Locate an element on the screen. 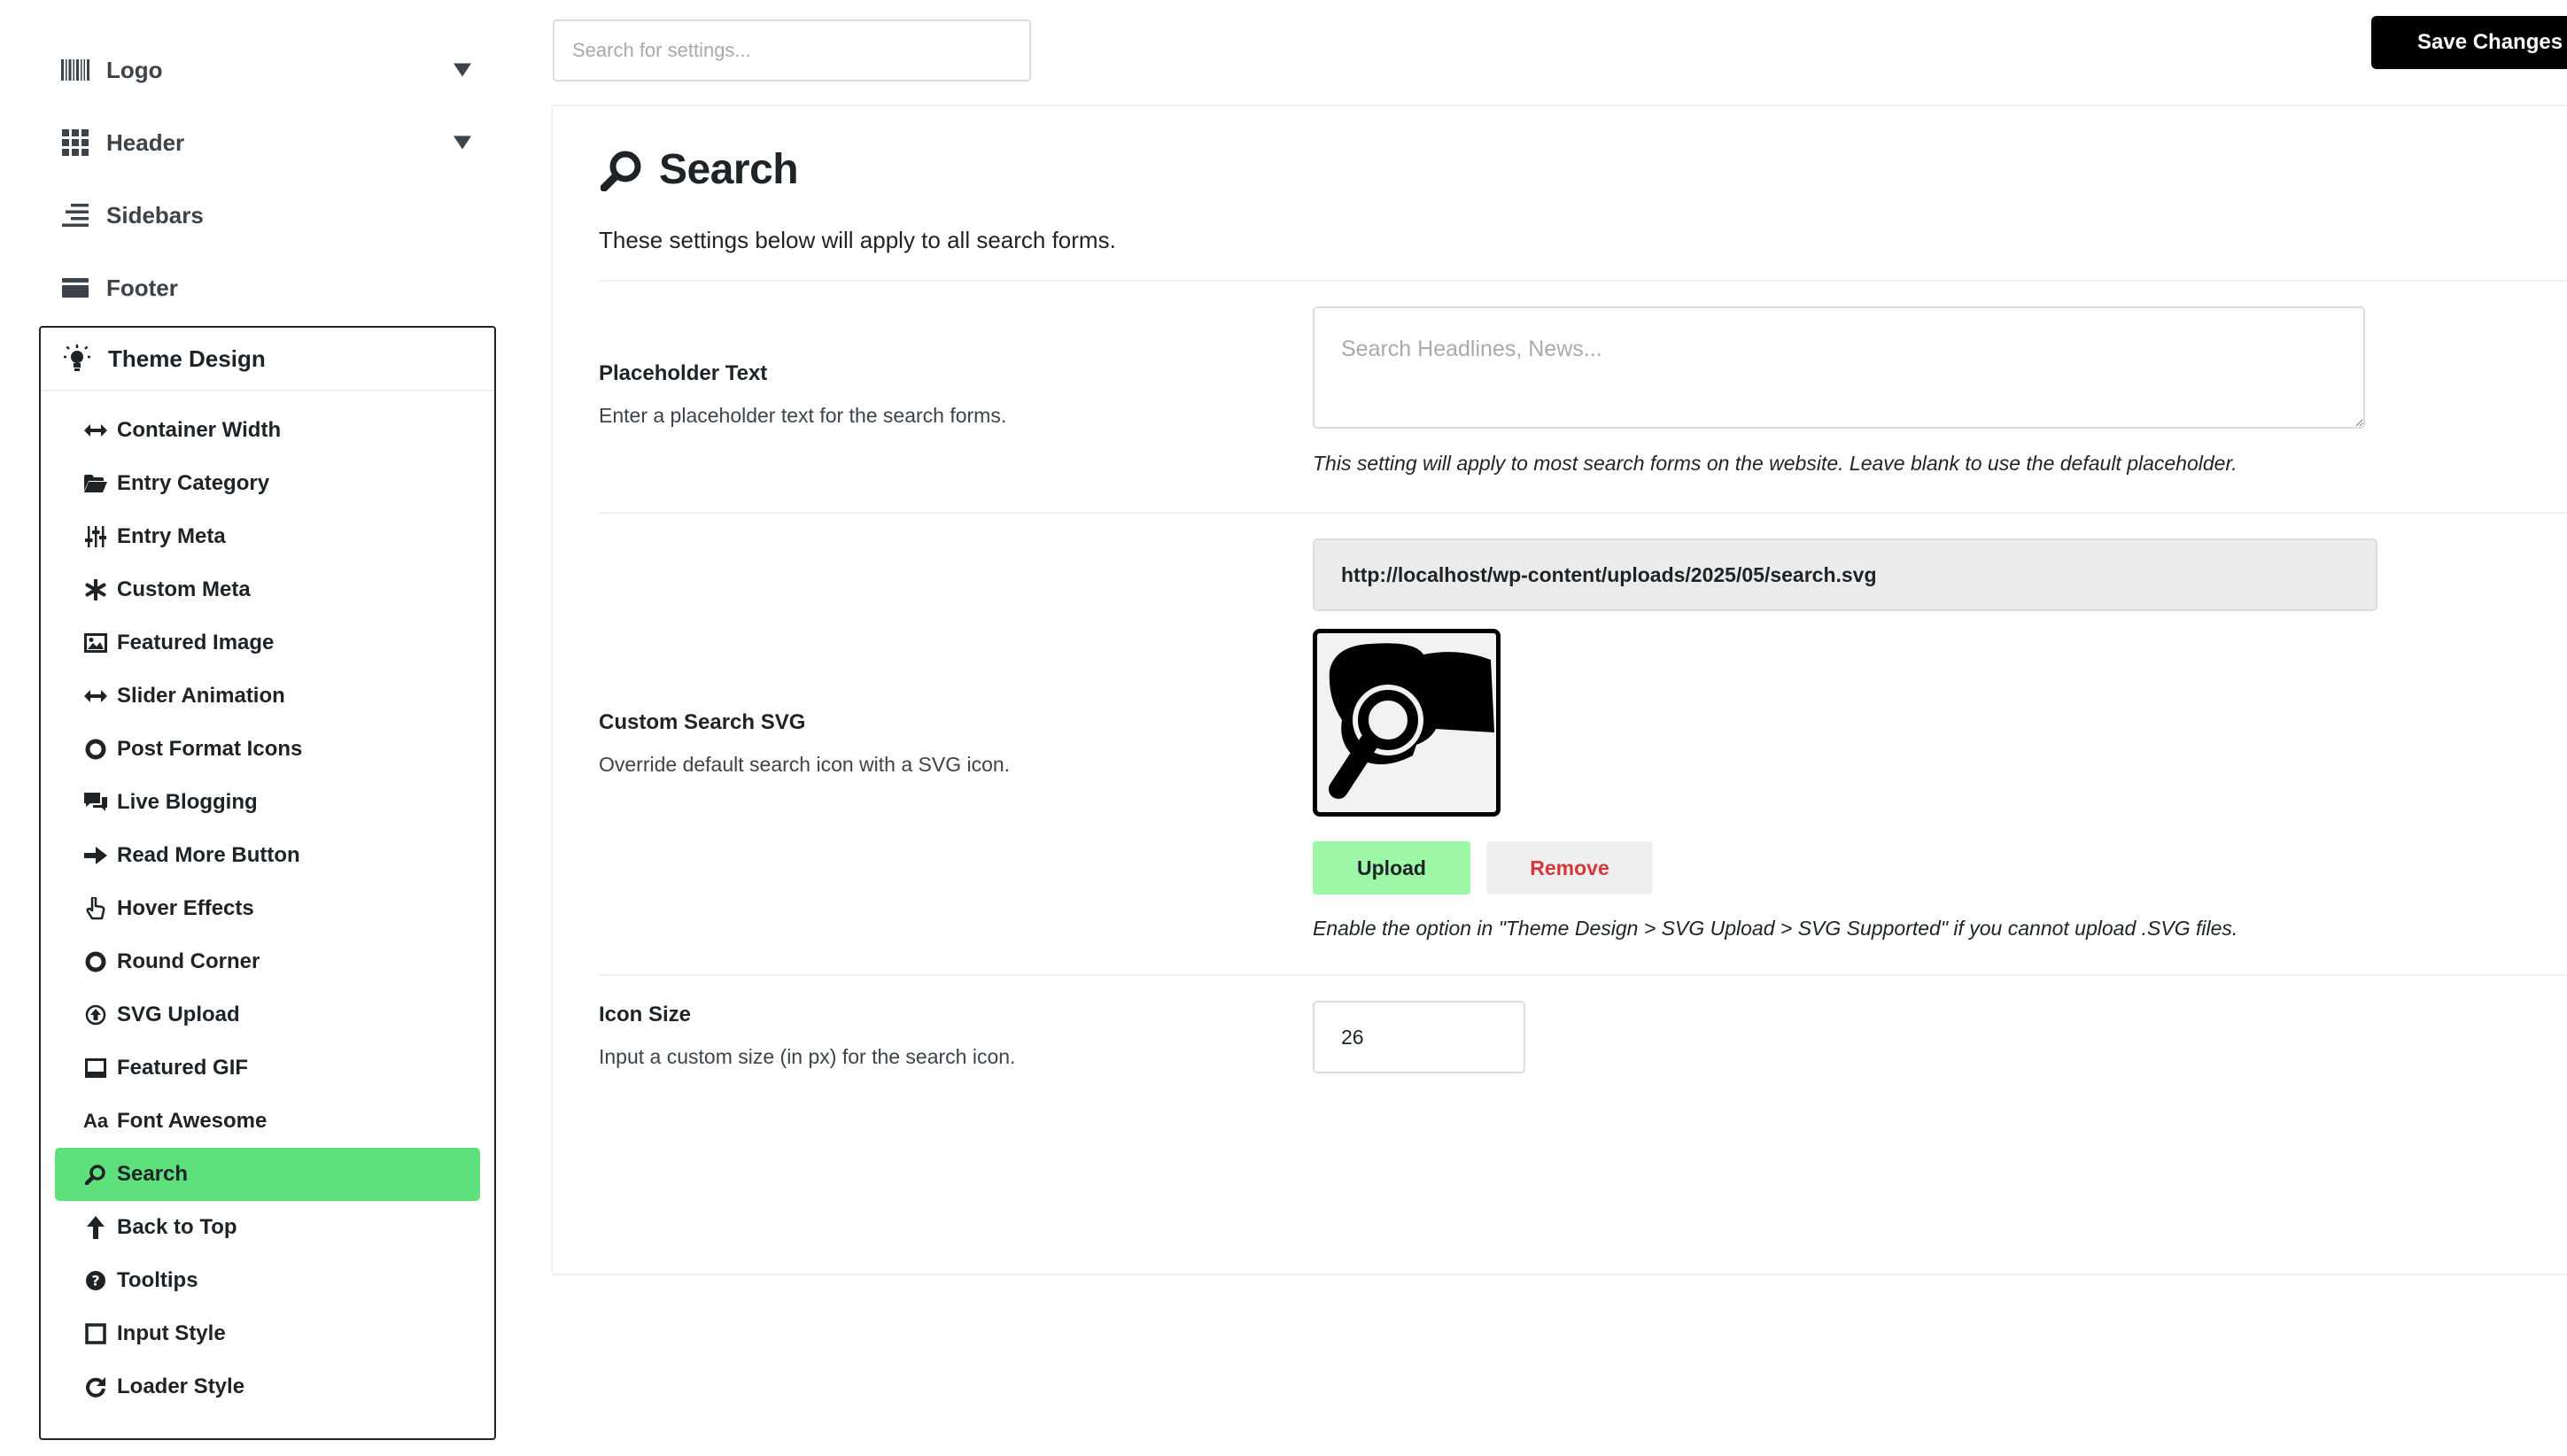  barcode-icon is located at coordinates (75, 70).